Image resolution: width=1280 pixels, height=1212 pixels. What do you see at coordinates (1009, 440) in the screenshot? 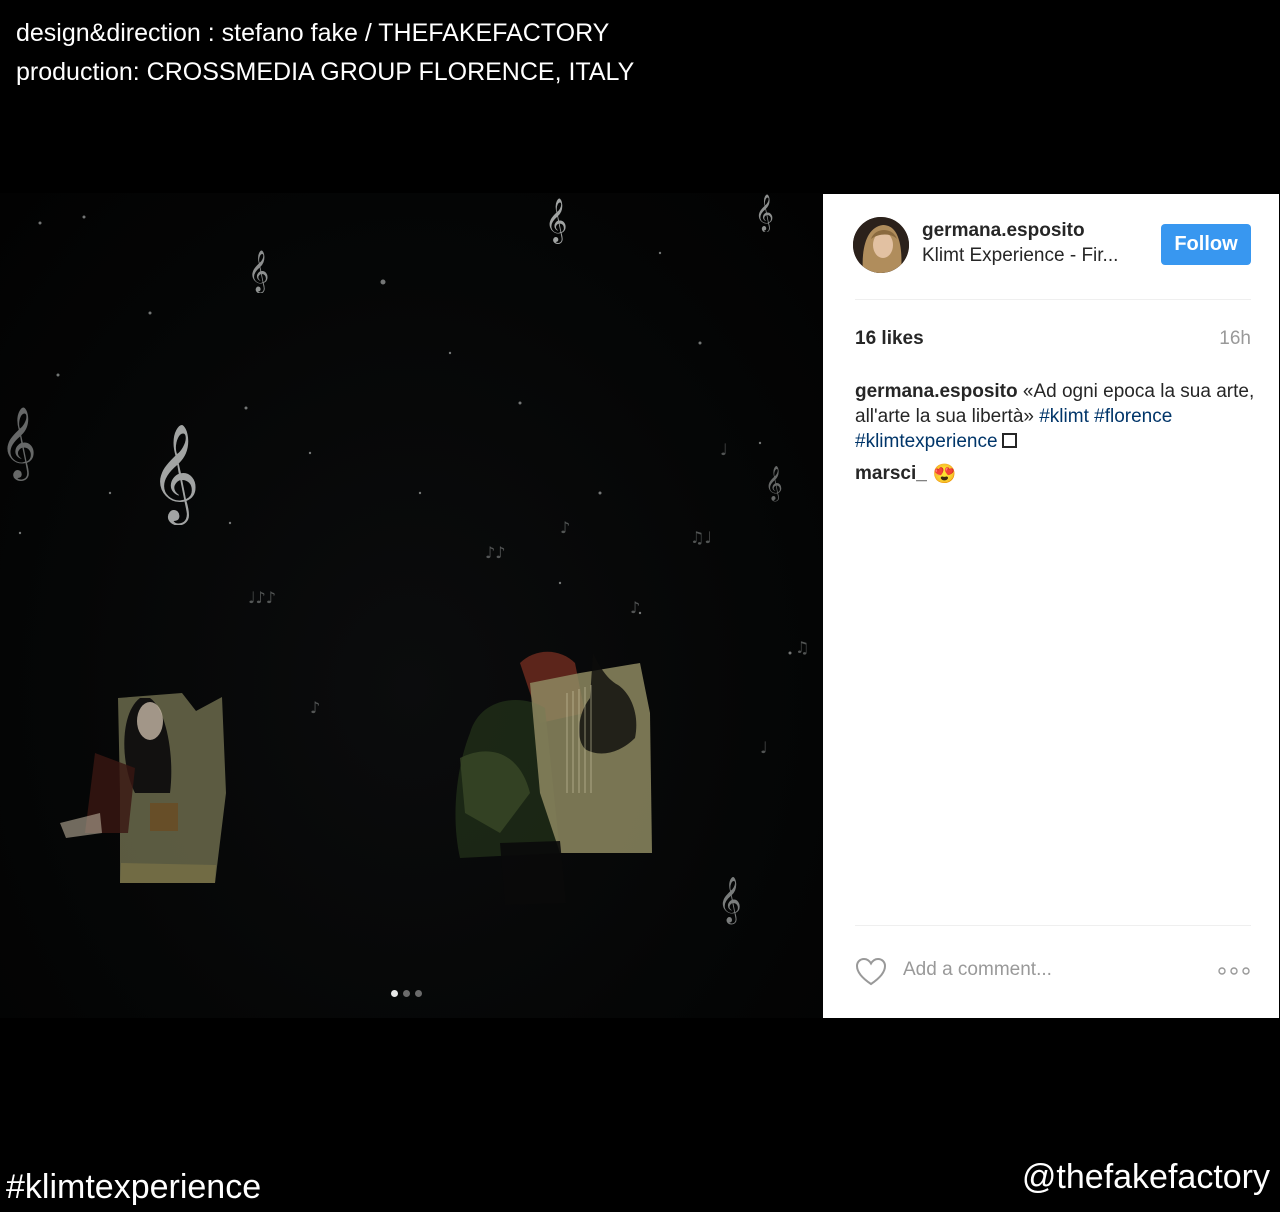
I see `unknown-glyph-icon` at bounding box center [1009, 440].